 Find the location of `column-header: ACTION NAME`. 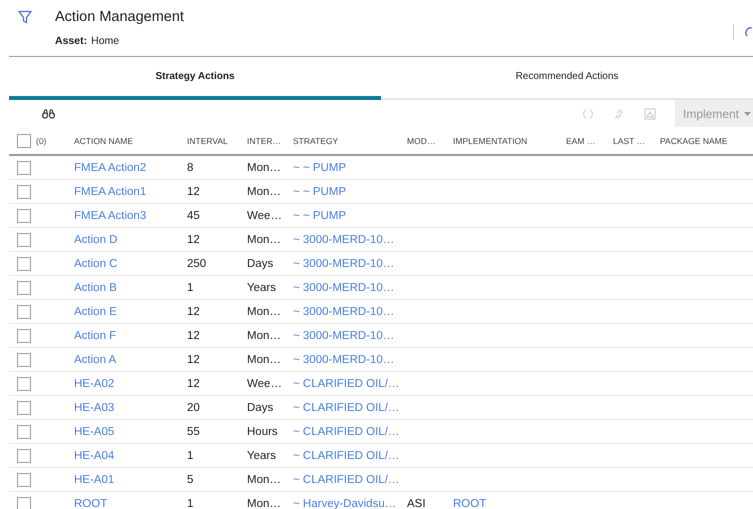

column-header: ACTION NAME is located at coordinates (104, 141).